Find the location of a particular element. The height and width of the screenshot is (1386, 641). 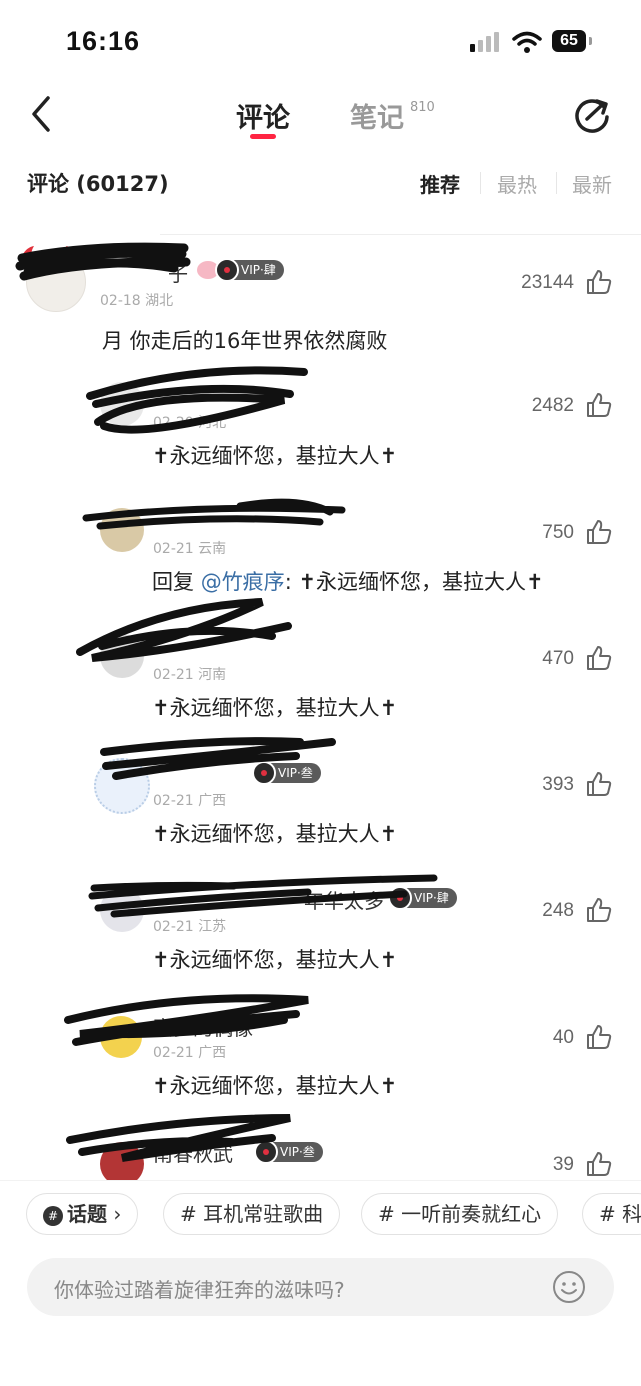

divider is located at coordinates (400, 234).